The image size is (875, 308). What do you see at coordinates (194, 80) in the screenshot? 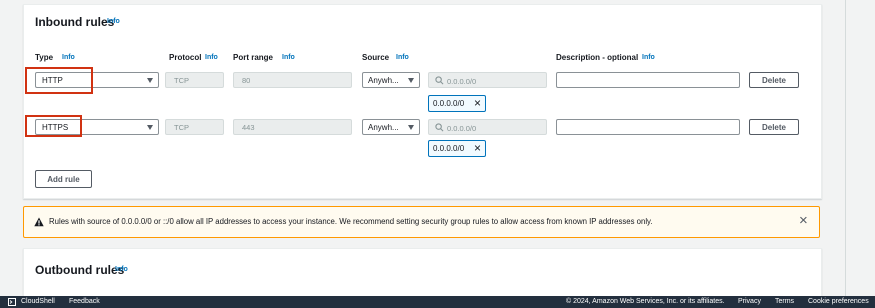
I see `rule-1-protocol: TCP` at bounding box center [194, 80].